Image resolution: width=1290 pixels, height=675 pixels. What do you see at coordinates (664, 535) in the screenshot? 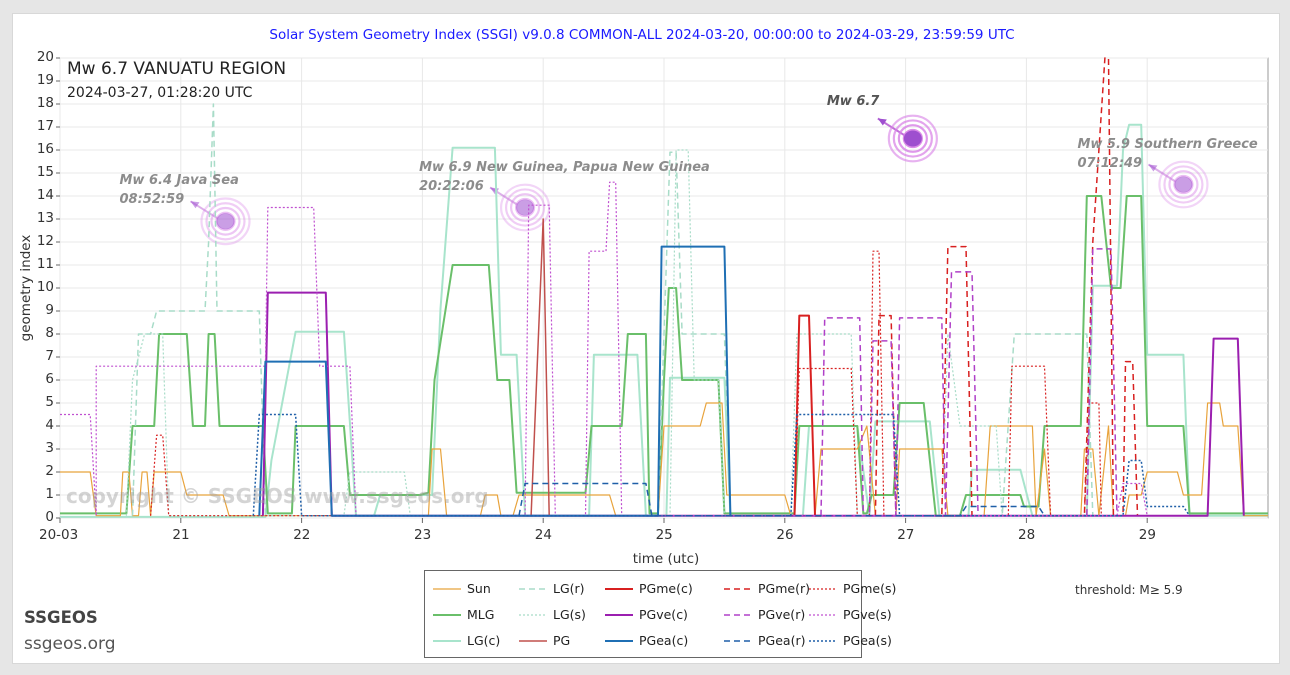
I see `x-tick-label: 25` at bounding box center [664, 535].